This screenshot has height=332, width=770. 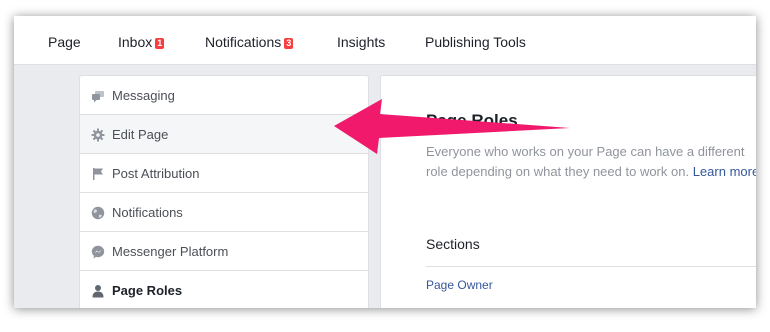 I want to click on flag-icon, so click(x=98, y=174).